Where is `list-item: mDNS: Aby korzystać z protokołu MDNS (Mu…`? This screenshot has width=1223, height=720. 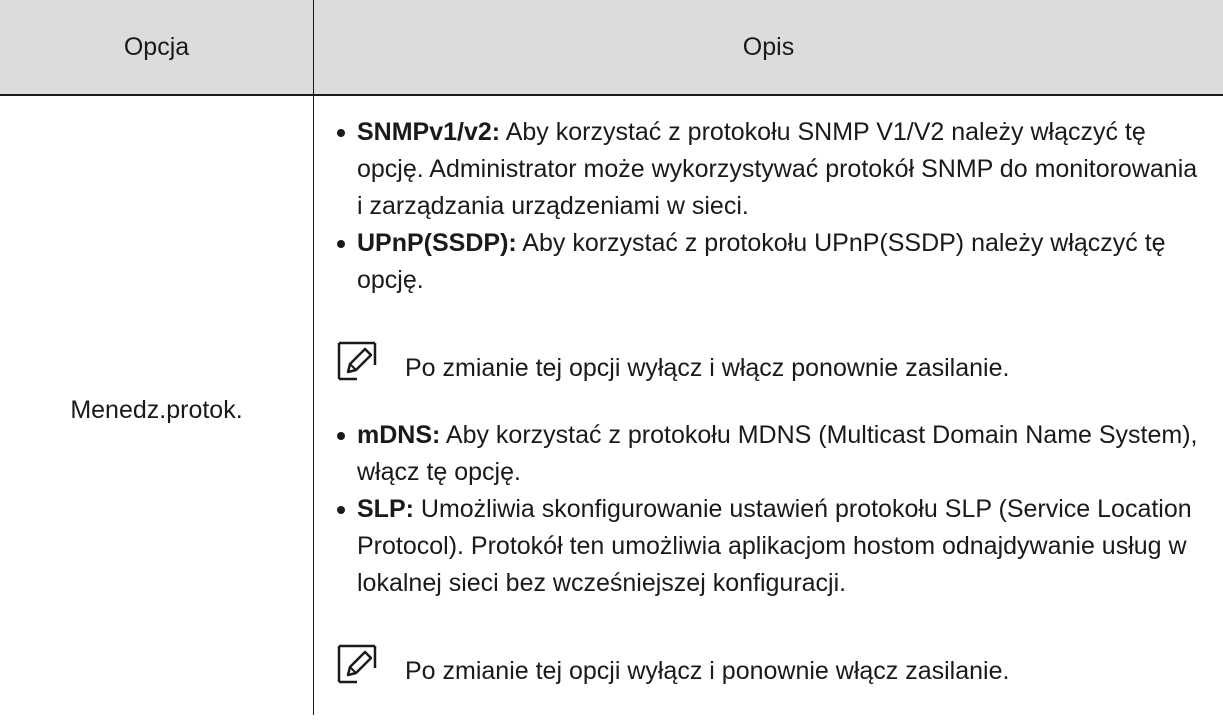 list-item: mDNS: Aby korzystać z protokołu MDNS (Mu… is located at coordinates (770, 454).